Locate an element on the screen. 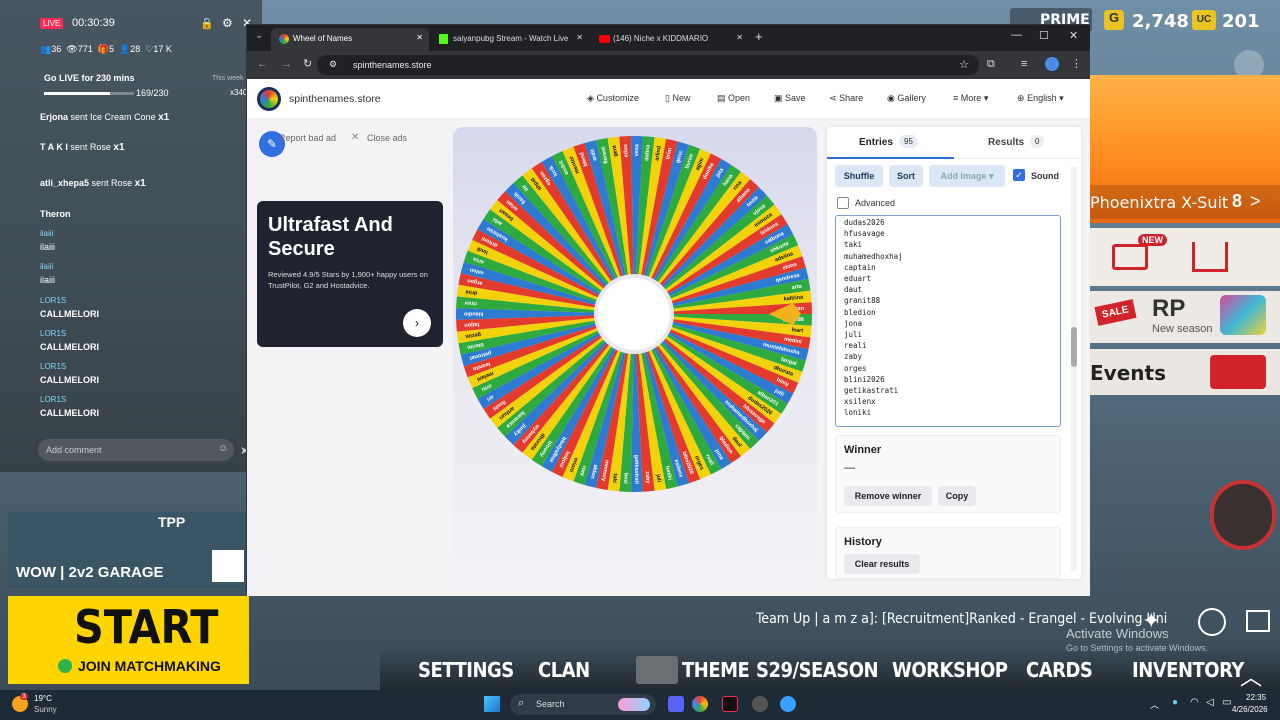 This screenshot has height=720, width=1280. forward-icon: → is located at coordinates (286, 64).